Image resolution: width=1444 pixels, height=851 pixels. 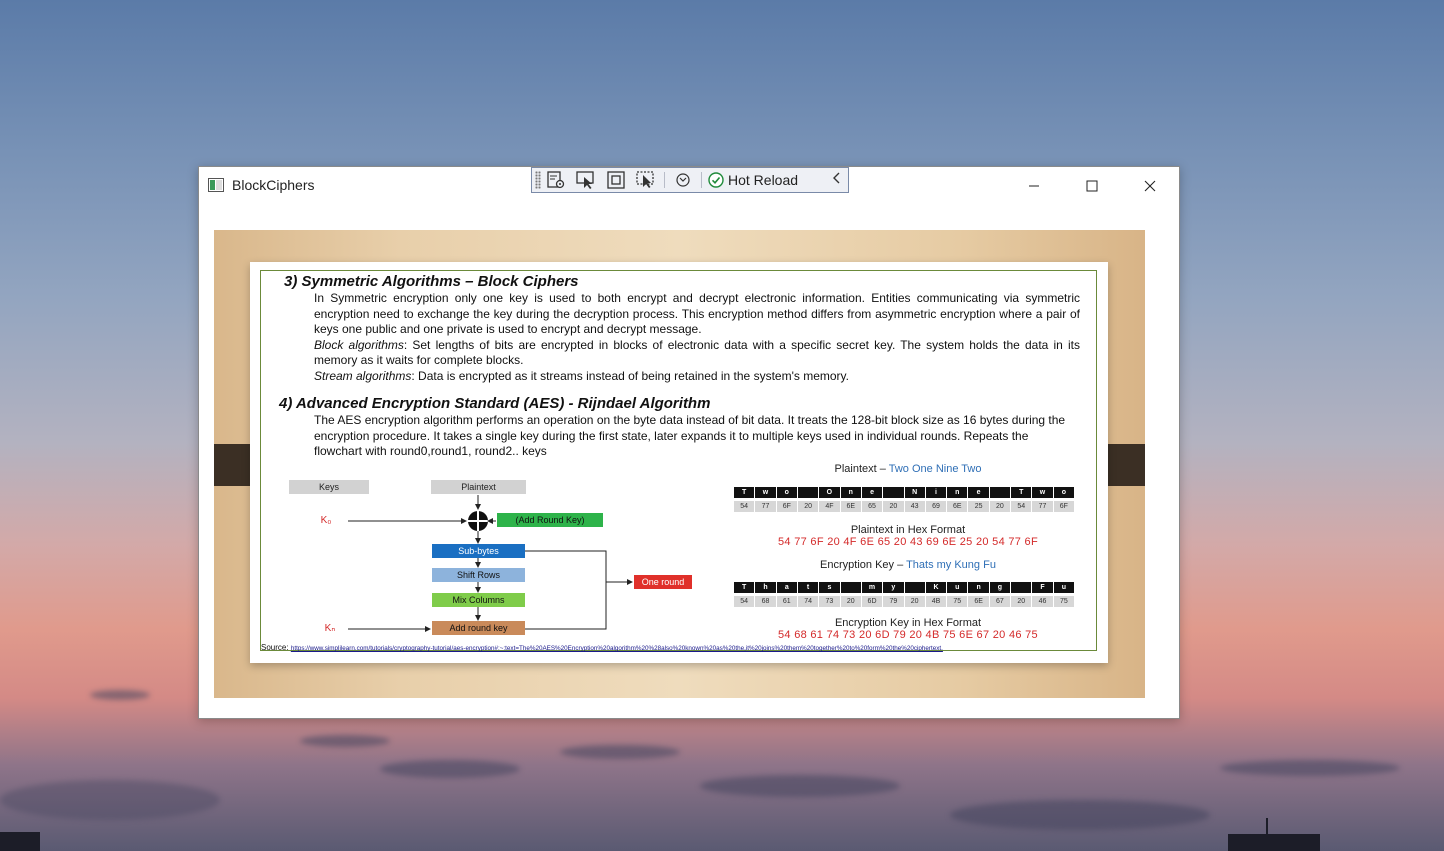 What do you see at coordinates (616, 180) in the screenshot?
I see `display-layout-adorners-icon` at bounding box center [616, 180].